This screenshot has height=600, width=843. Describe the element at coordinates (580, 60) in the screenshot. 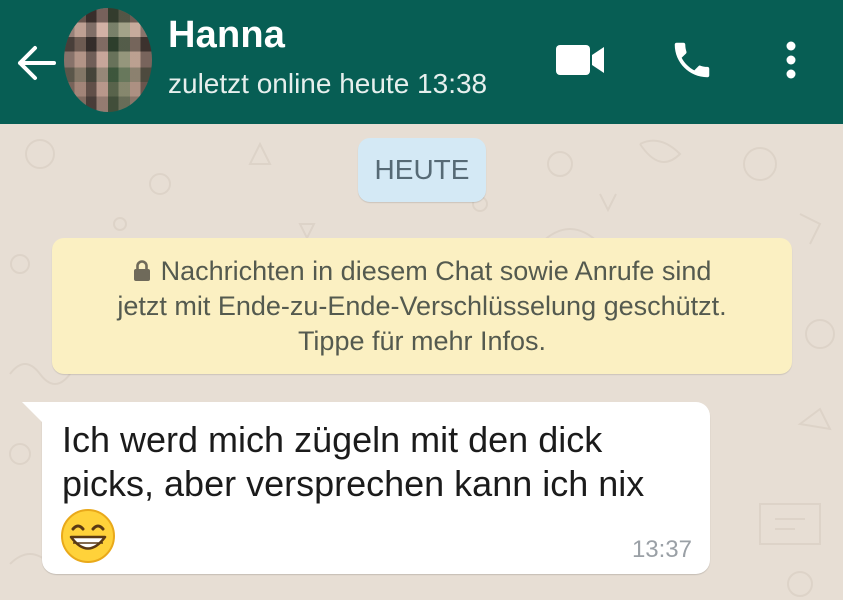

I see `video-call-icon` at that location.